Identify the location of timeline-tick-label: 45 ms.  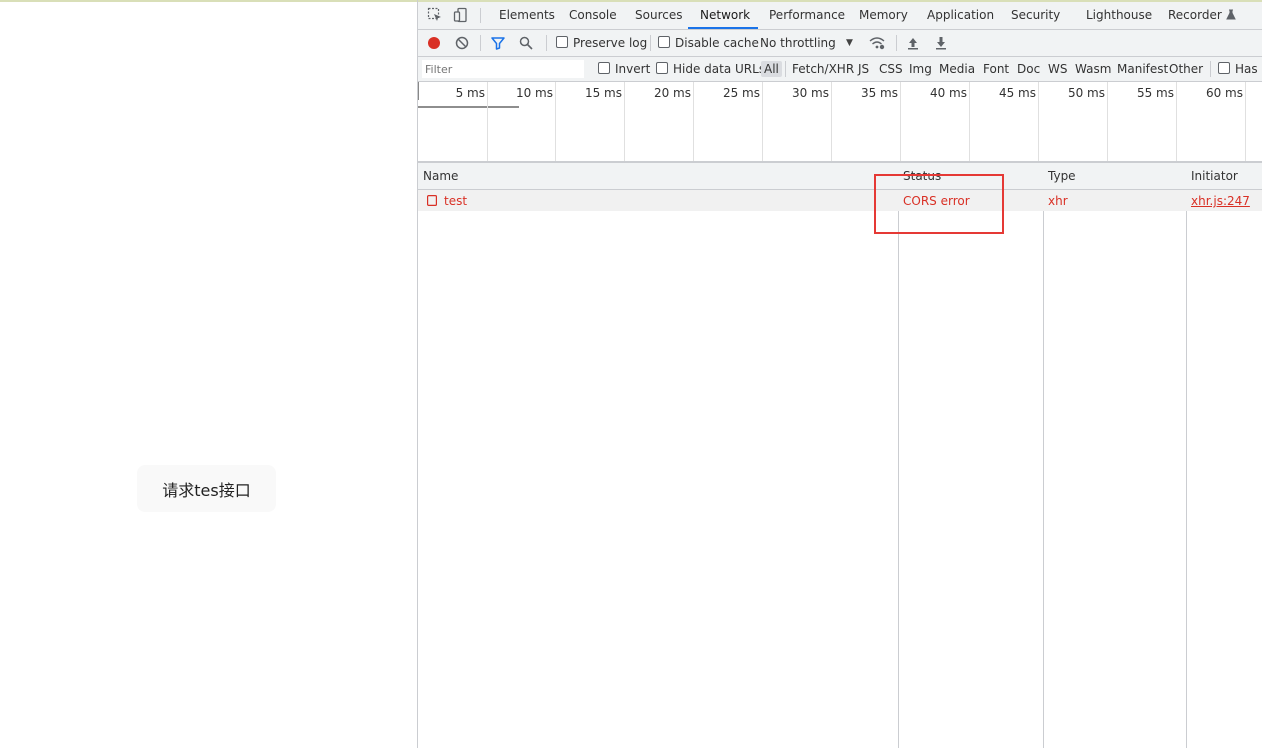
(1017, 93).